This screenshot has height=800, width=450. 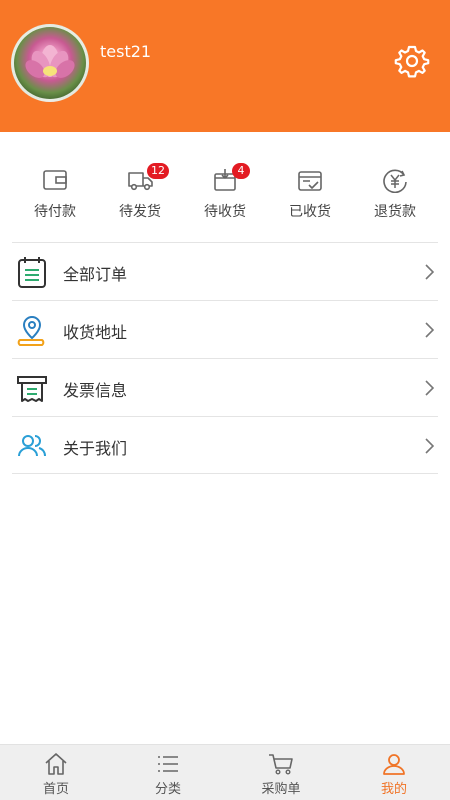 What do you see at coordinates (310, 212) in the screenshot?
I see `order-label: 已收货` at bounding box center [310, 212].